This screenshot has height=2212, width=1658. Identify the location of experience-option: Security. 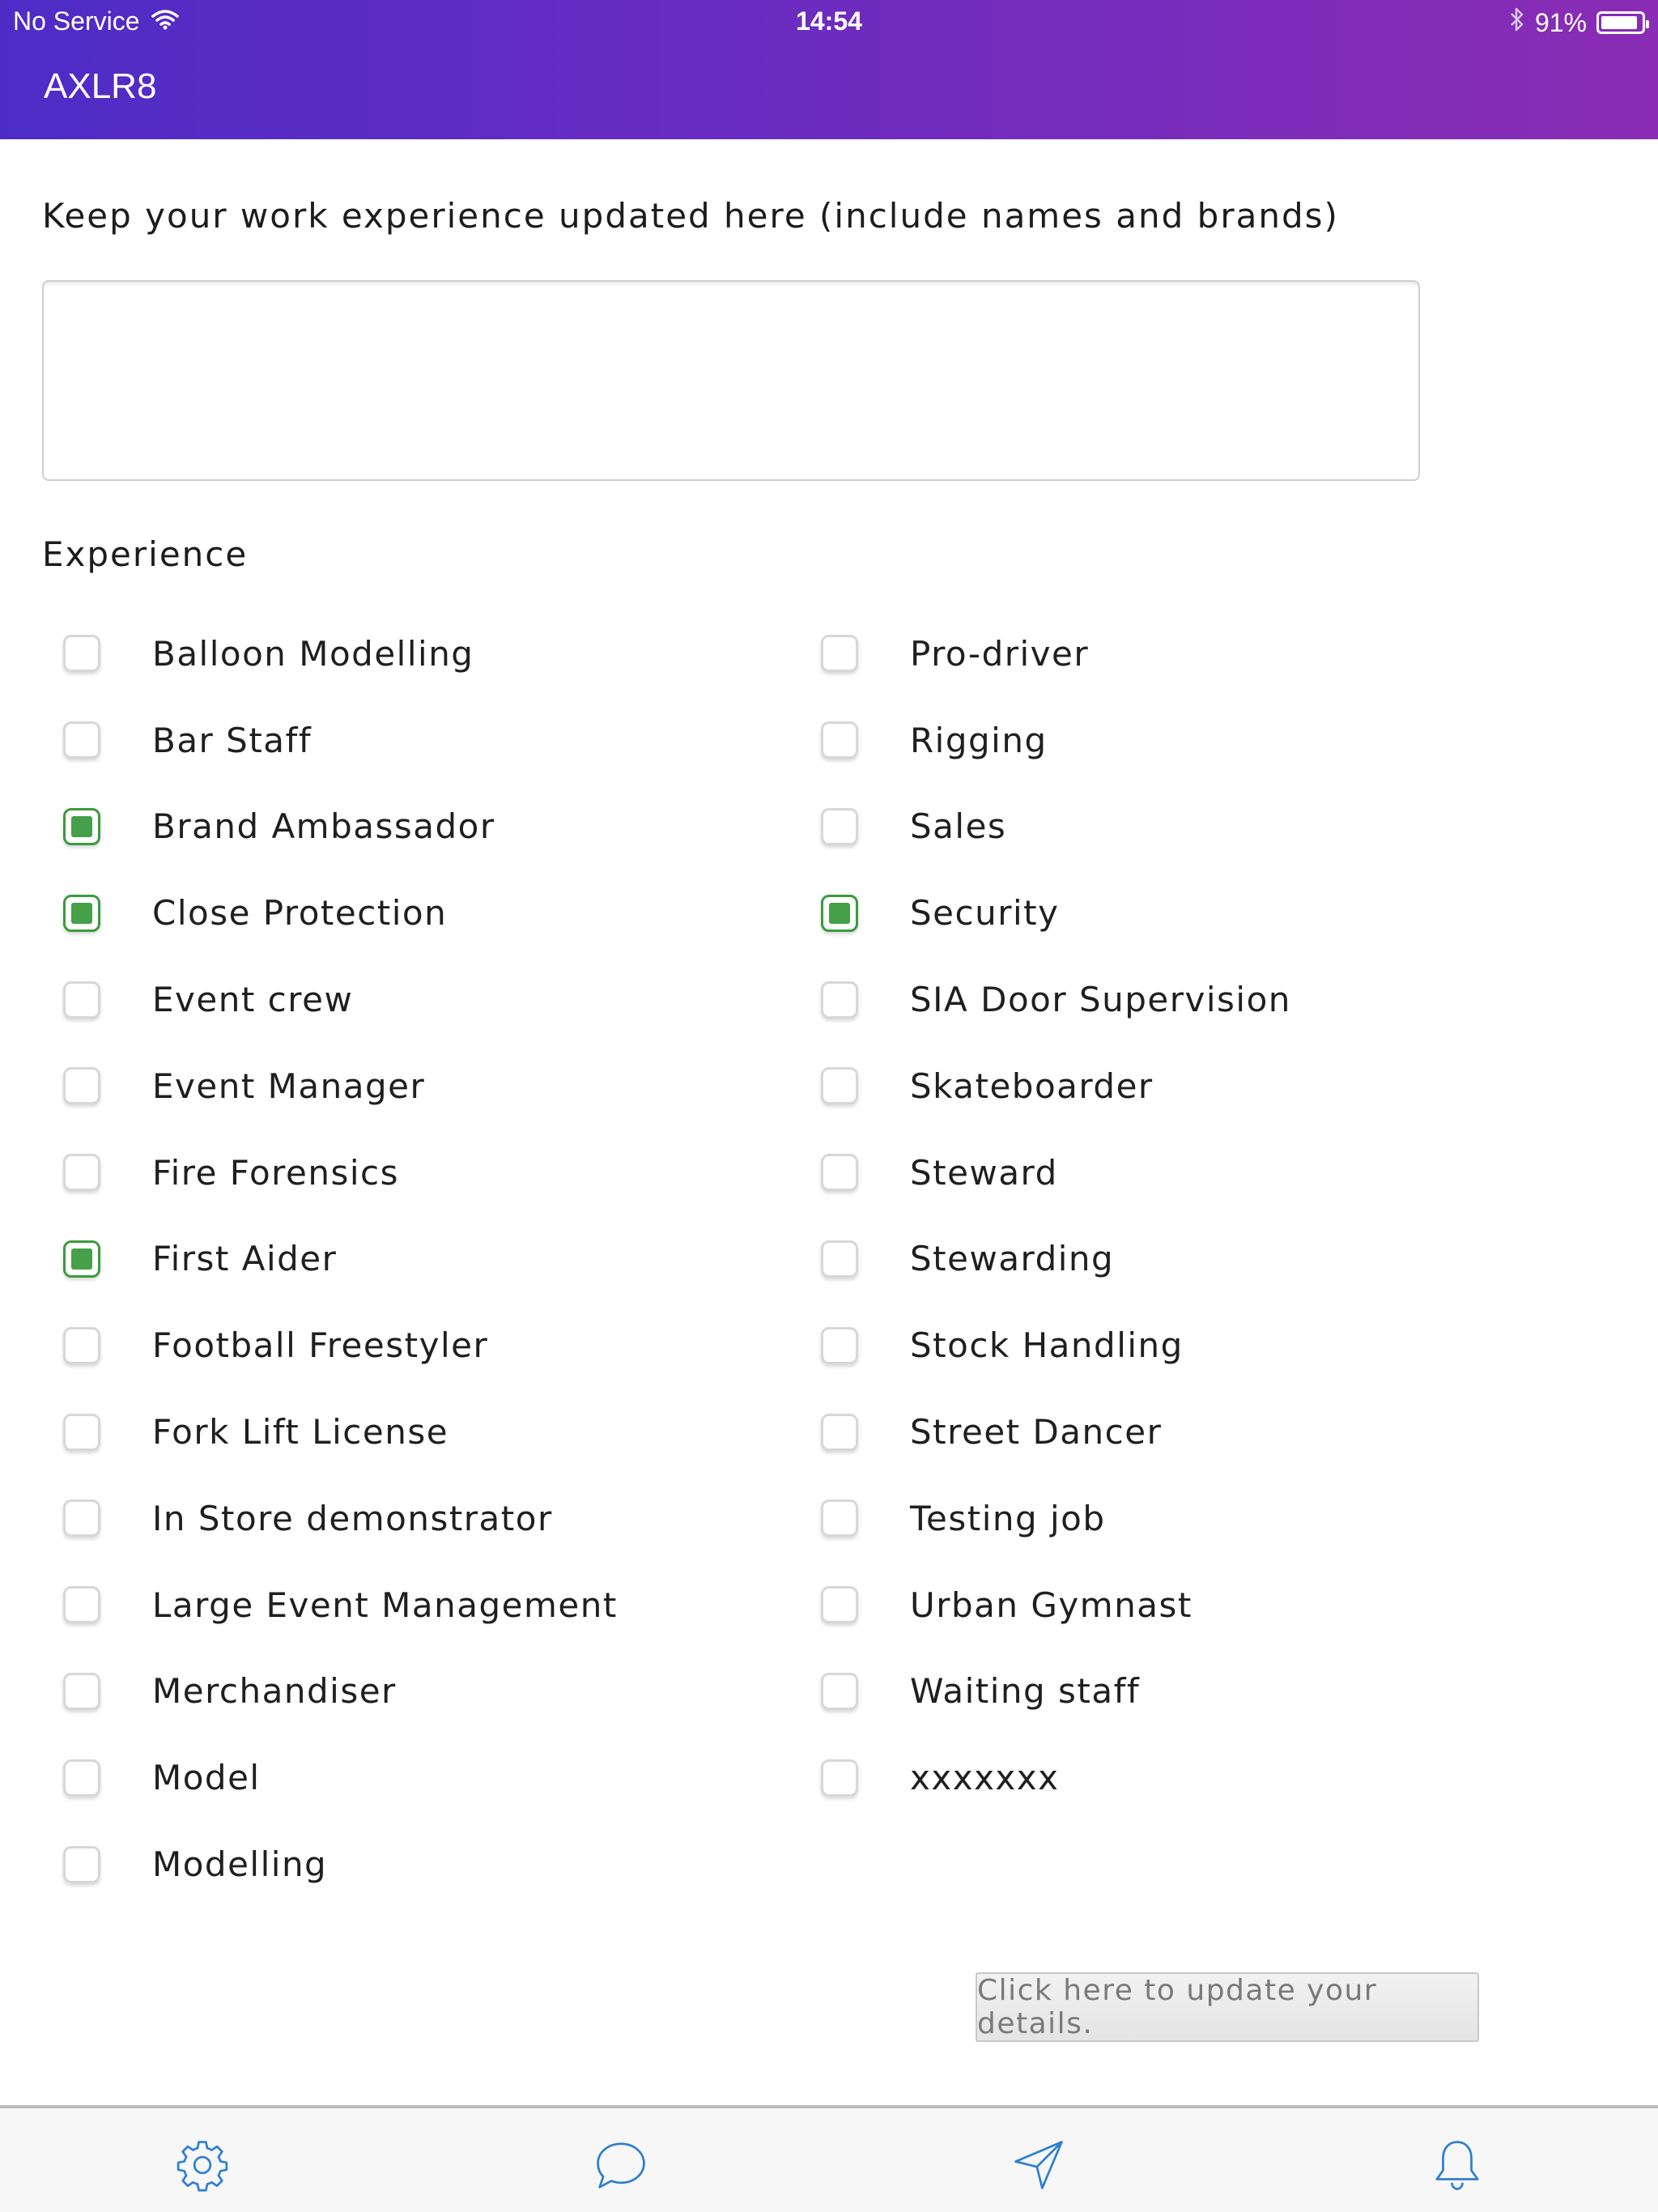
(1170, 913).